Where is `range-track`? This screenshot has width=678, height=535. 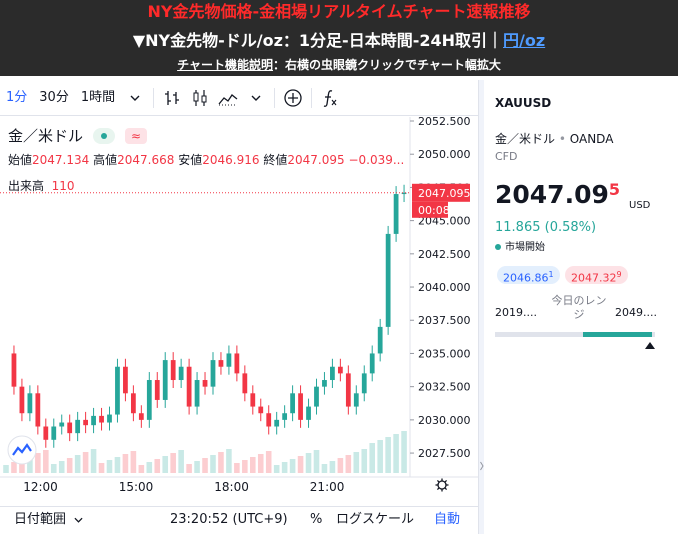 range-track is located at coordinates (575, 334).